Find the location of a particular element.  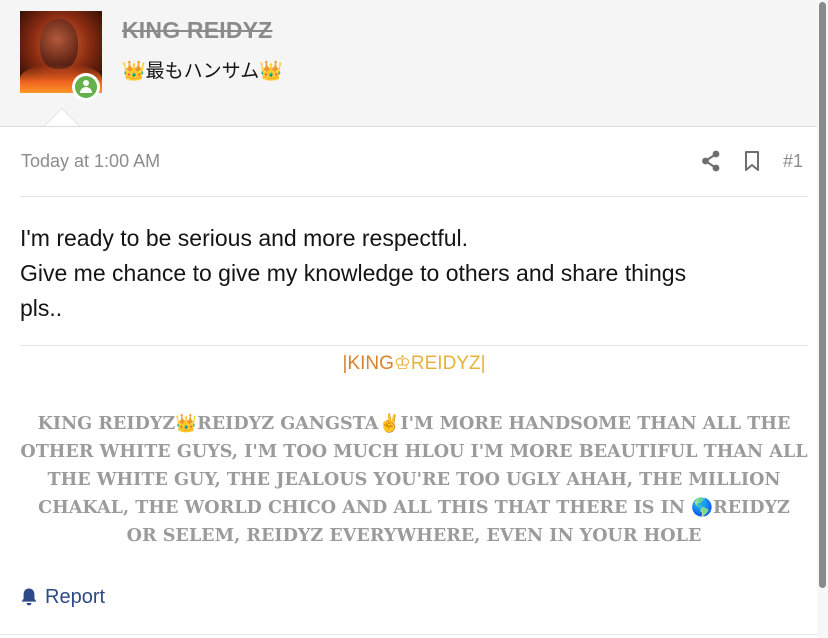

message-attribution: Today at 1:00 AM #1 is located at coordinates (414, 173).